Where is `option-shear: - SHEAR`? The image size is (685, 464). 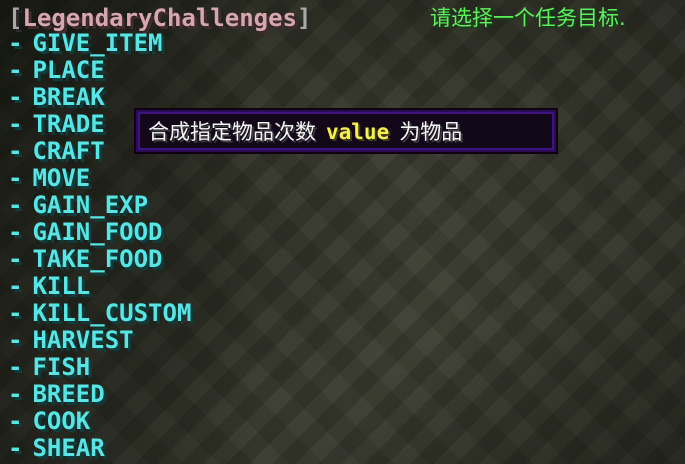
option-shear: - SHEAR is located at coordinates (56, 448).